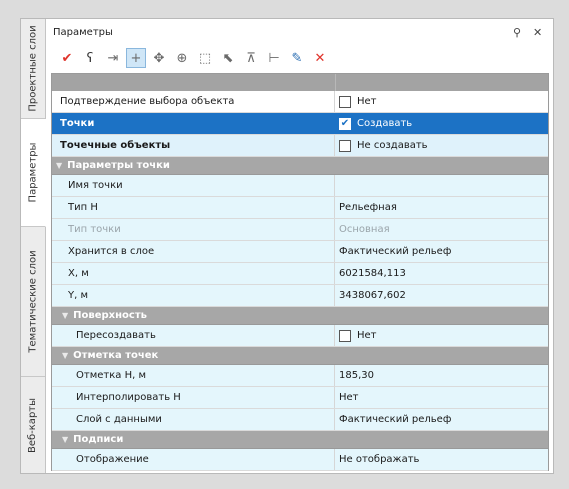 Image resolution: width=569 pixels, height=489 pixels. What do you see at coordinates (441, 375) in the screenshot?
I see `property-value: 185,30` at bounding box center [441, 375].